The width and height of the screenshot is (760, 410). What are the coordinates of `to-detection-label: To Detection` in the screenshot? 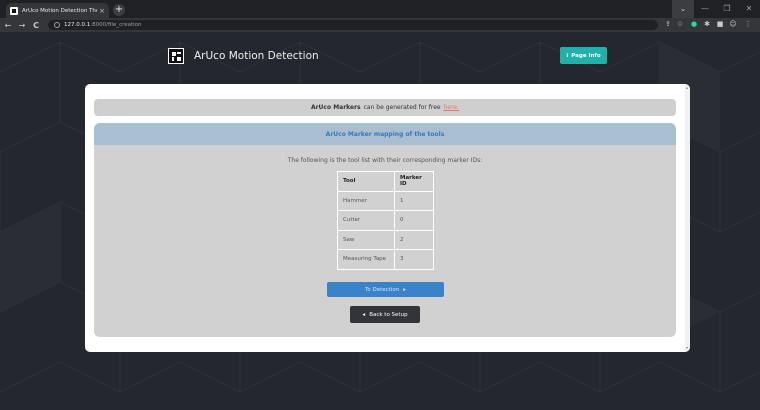 It's located at (382, 289).